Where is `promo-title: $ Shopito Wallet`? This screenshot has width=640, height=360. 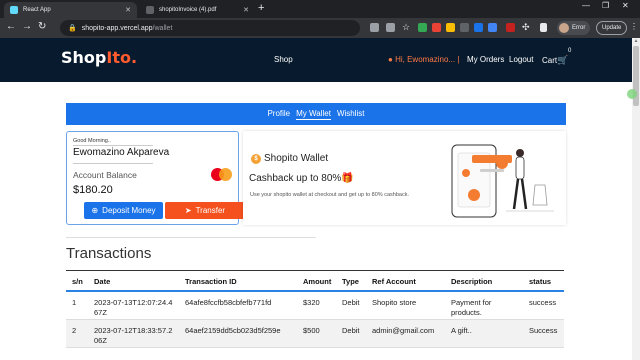 promo-title: $ Shopito Wallet is located at coordinates (289, 158).